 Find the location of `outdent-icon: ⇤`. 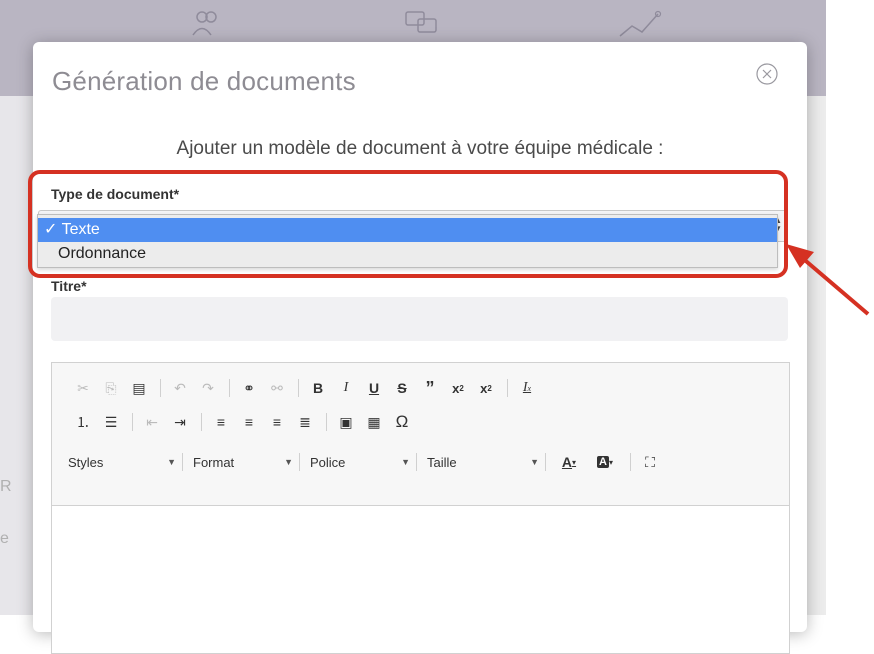

outdent-icon: ⇤ is located at coordinates (152, 422).